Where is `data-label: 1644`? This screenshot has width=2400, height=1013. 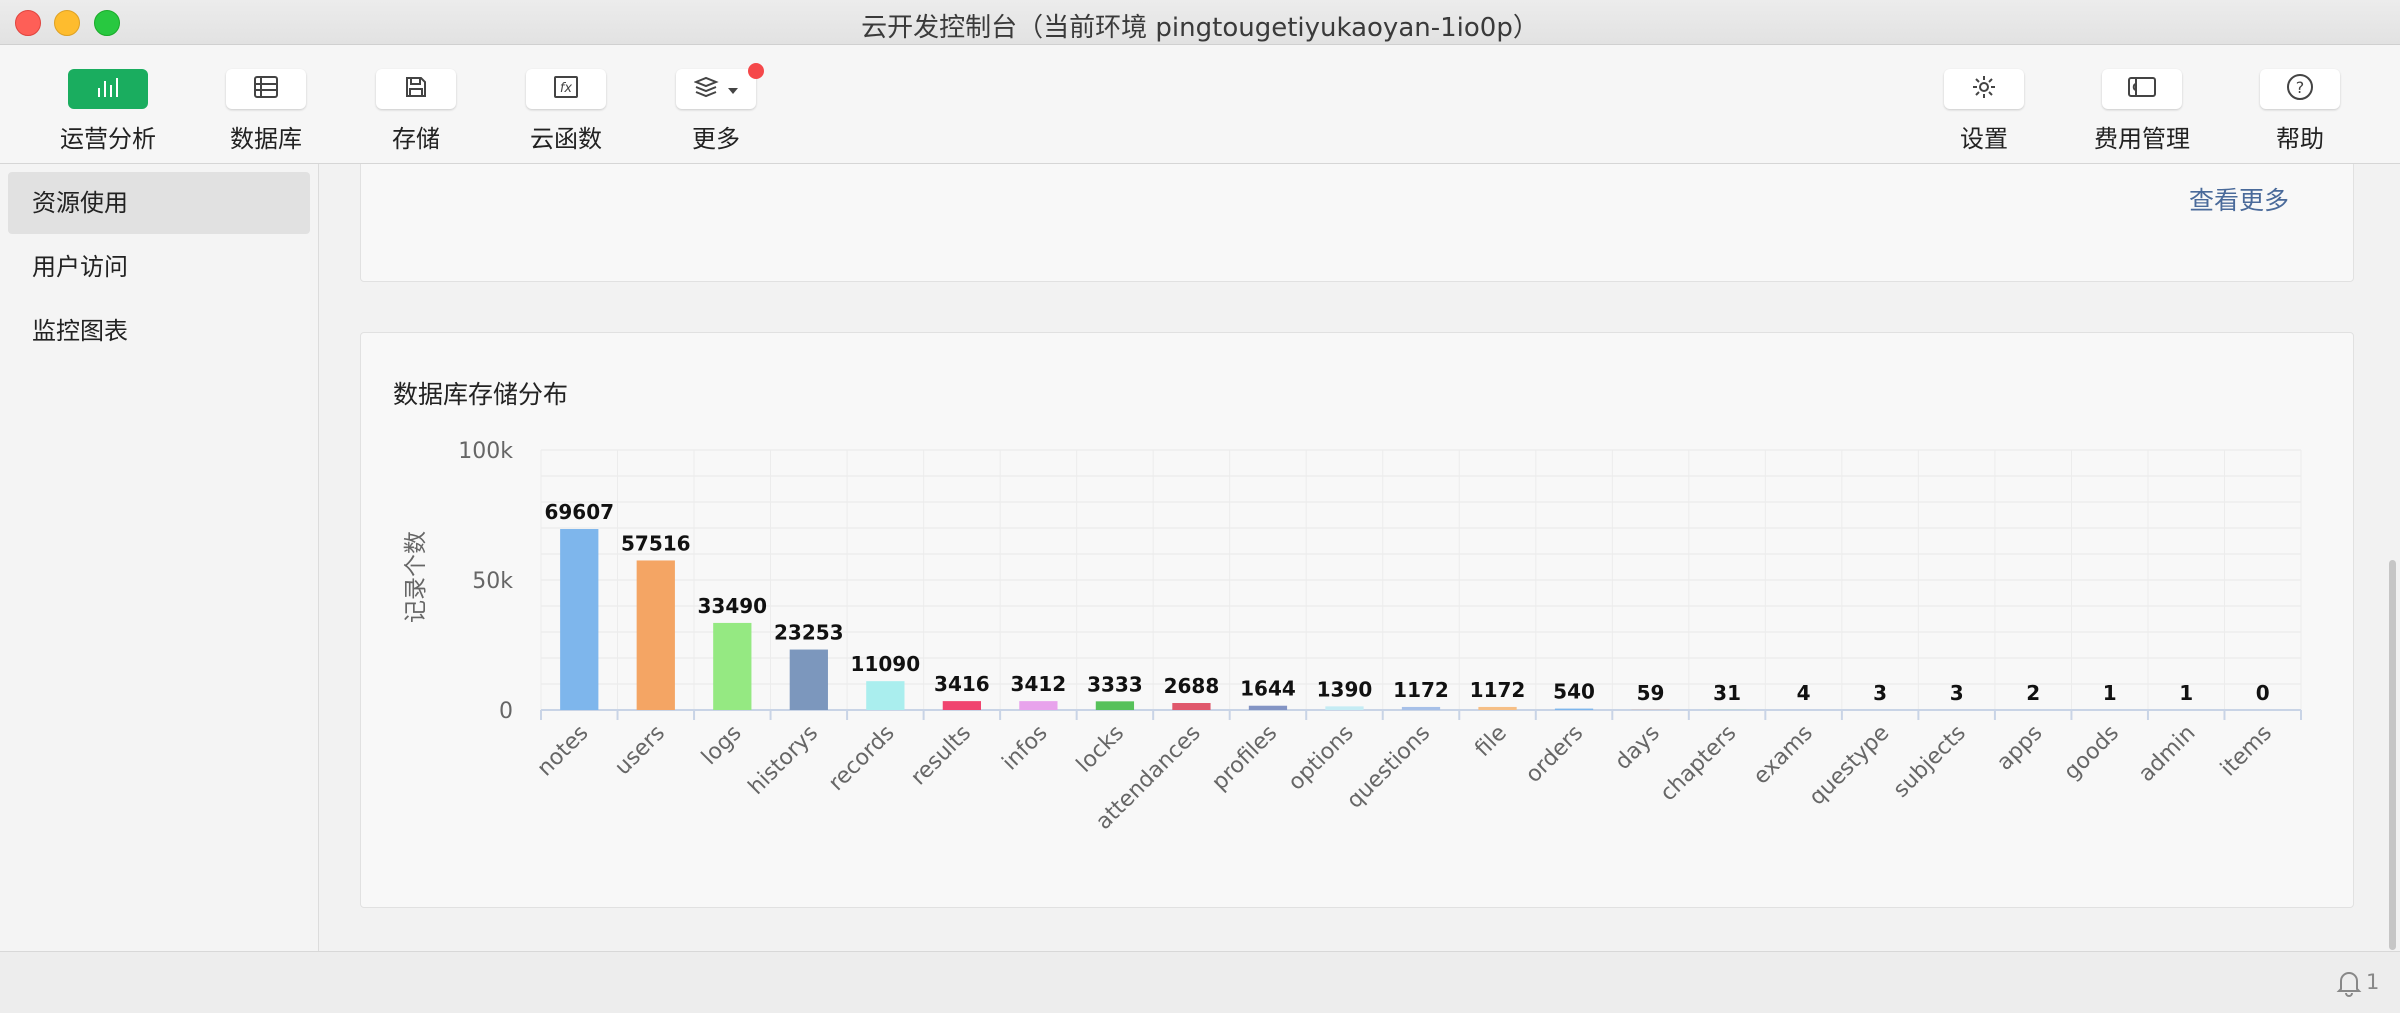 data-label: 1644 is located at coordinates (1268, 689).